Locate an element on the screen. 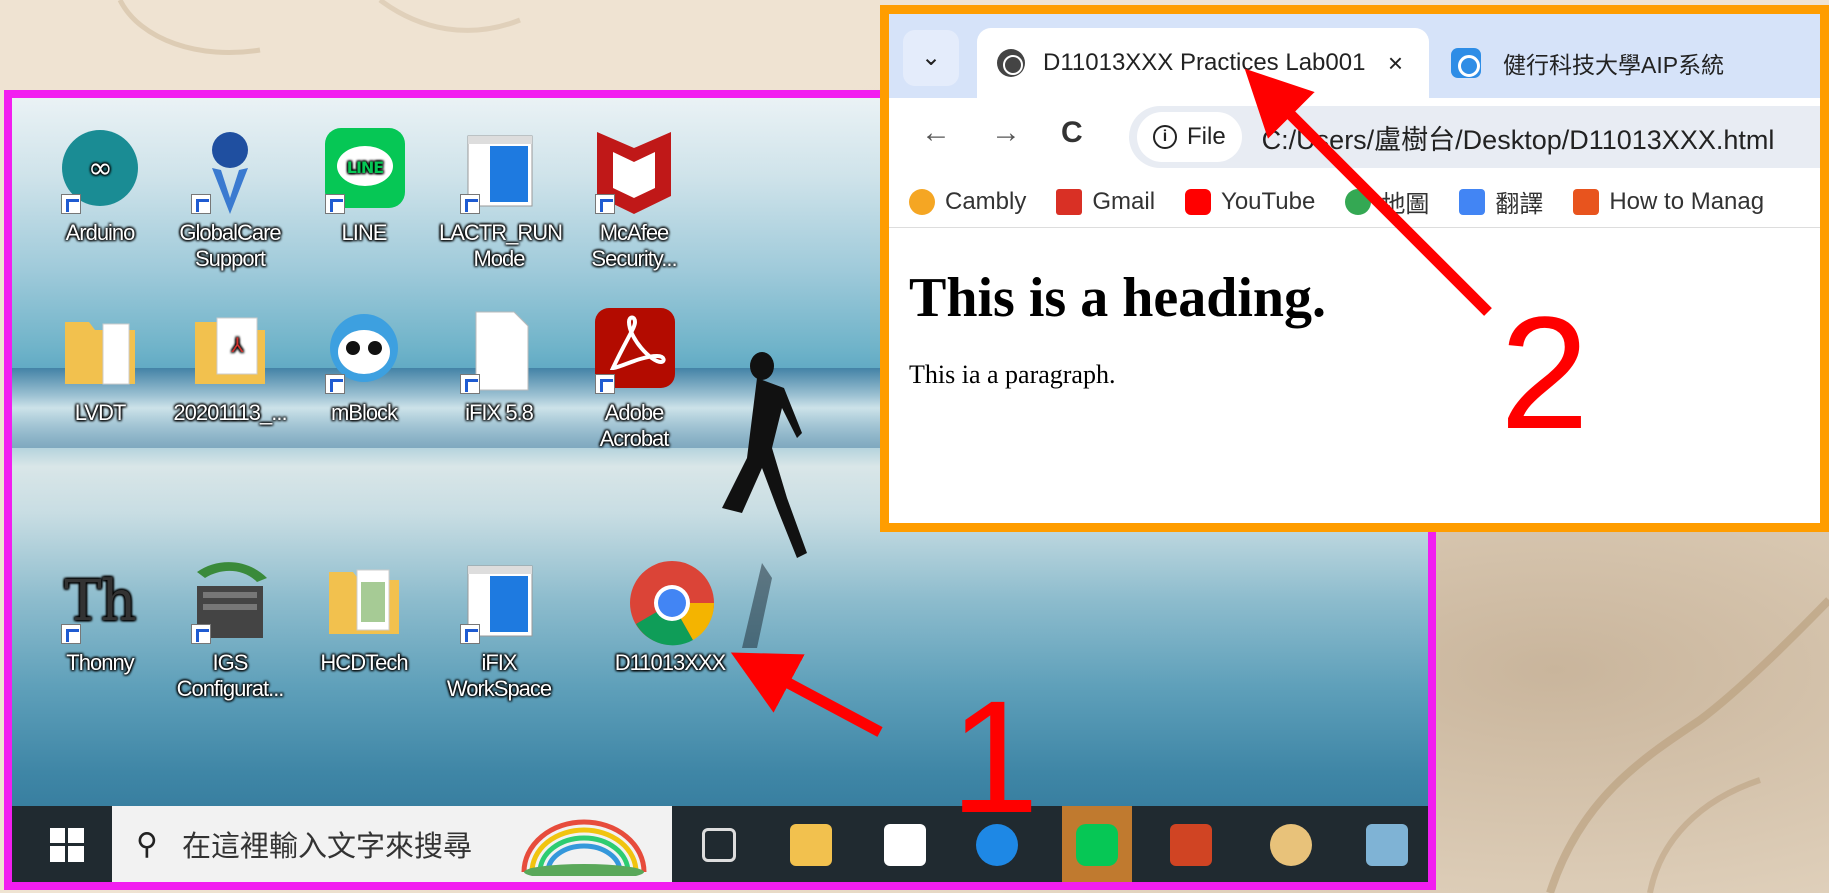 The width and height of the screenshot is (1829, 893). mcafee-icon is located at coordinates (634, 171).